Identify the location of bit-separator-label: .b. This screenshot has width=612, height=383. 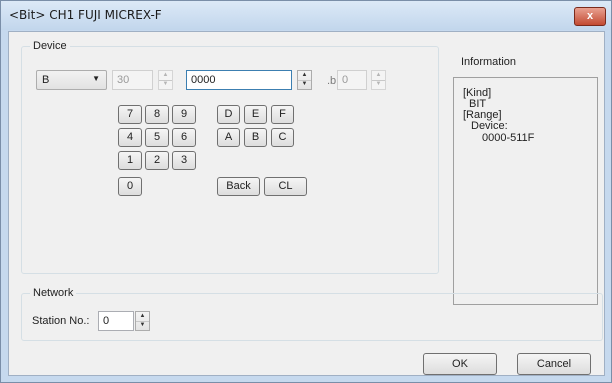
(332, 81).